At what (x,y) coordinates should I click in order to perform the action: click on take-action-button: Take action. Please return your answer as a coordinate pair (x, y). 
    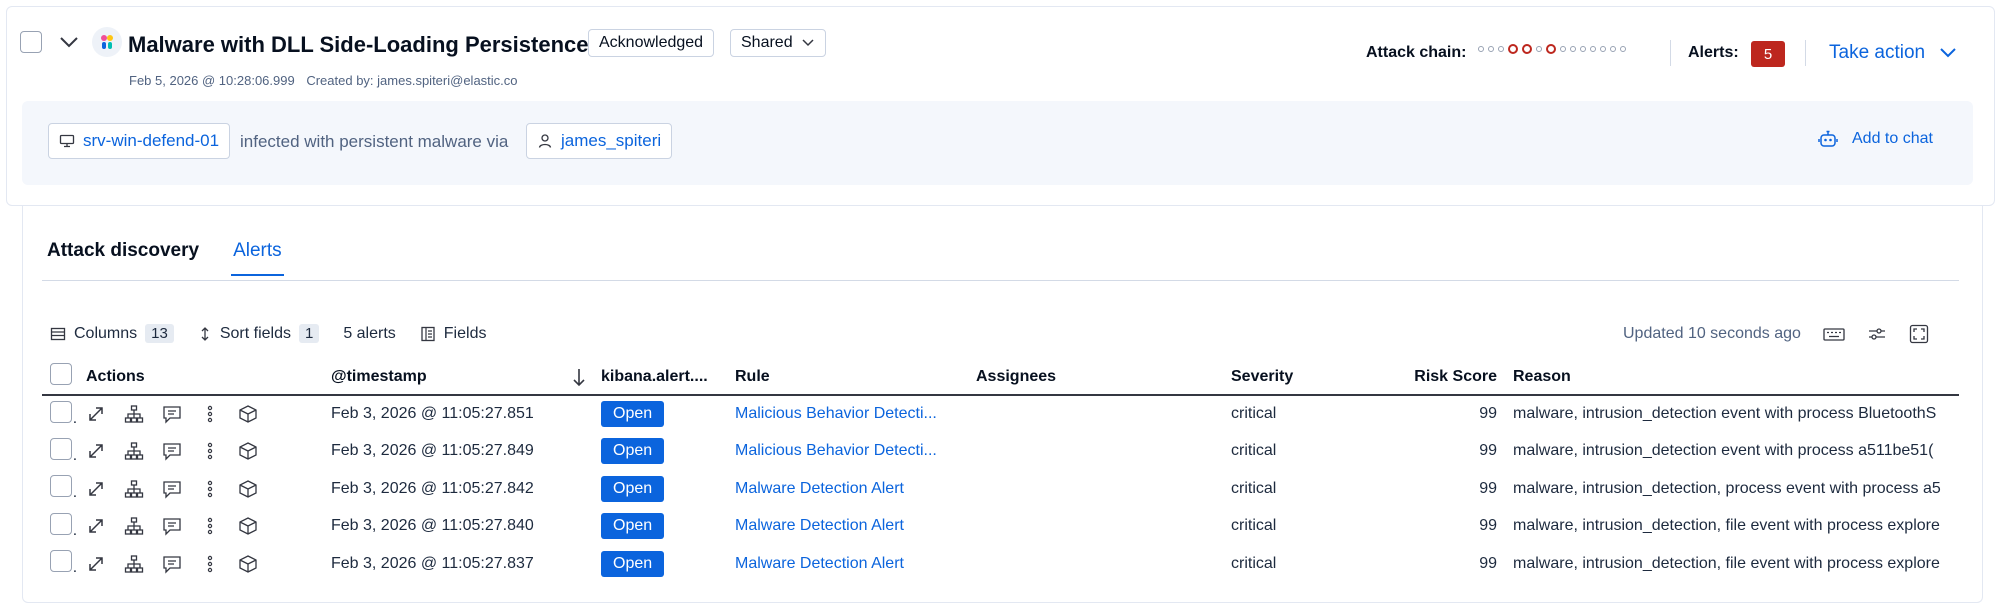
    Looking at the image, I should click on (1893, 53).